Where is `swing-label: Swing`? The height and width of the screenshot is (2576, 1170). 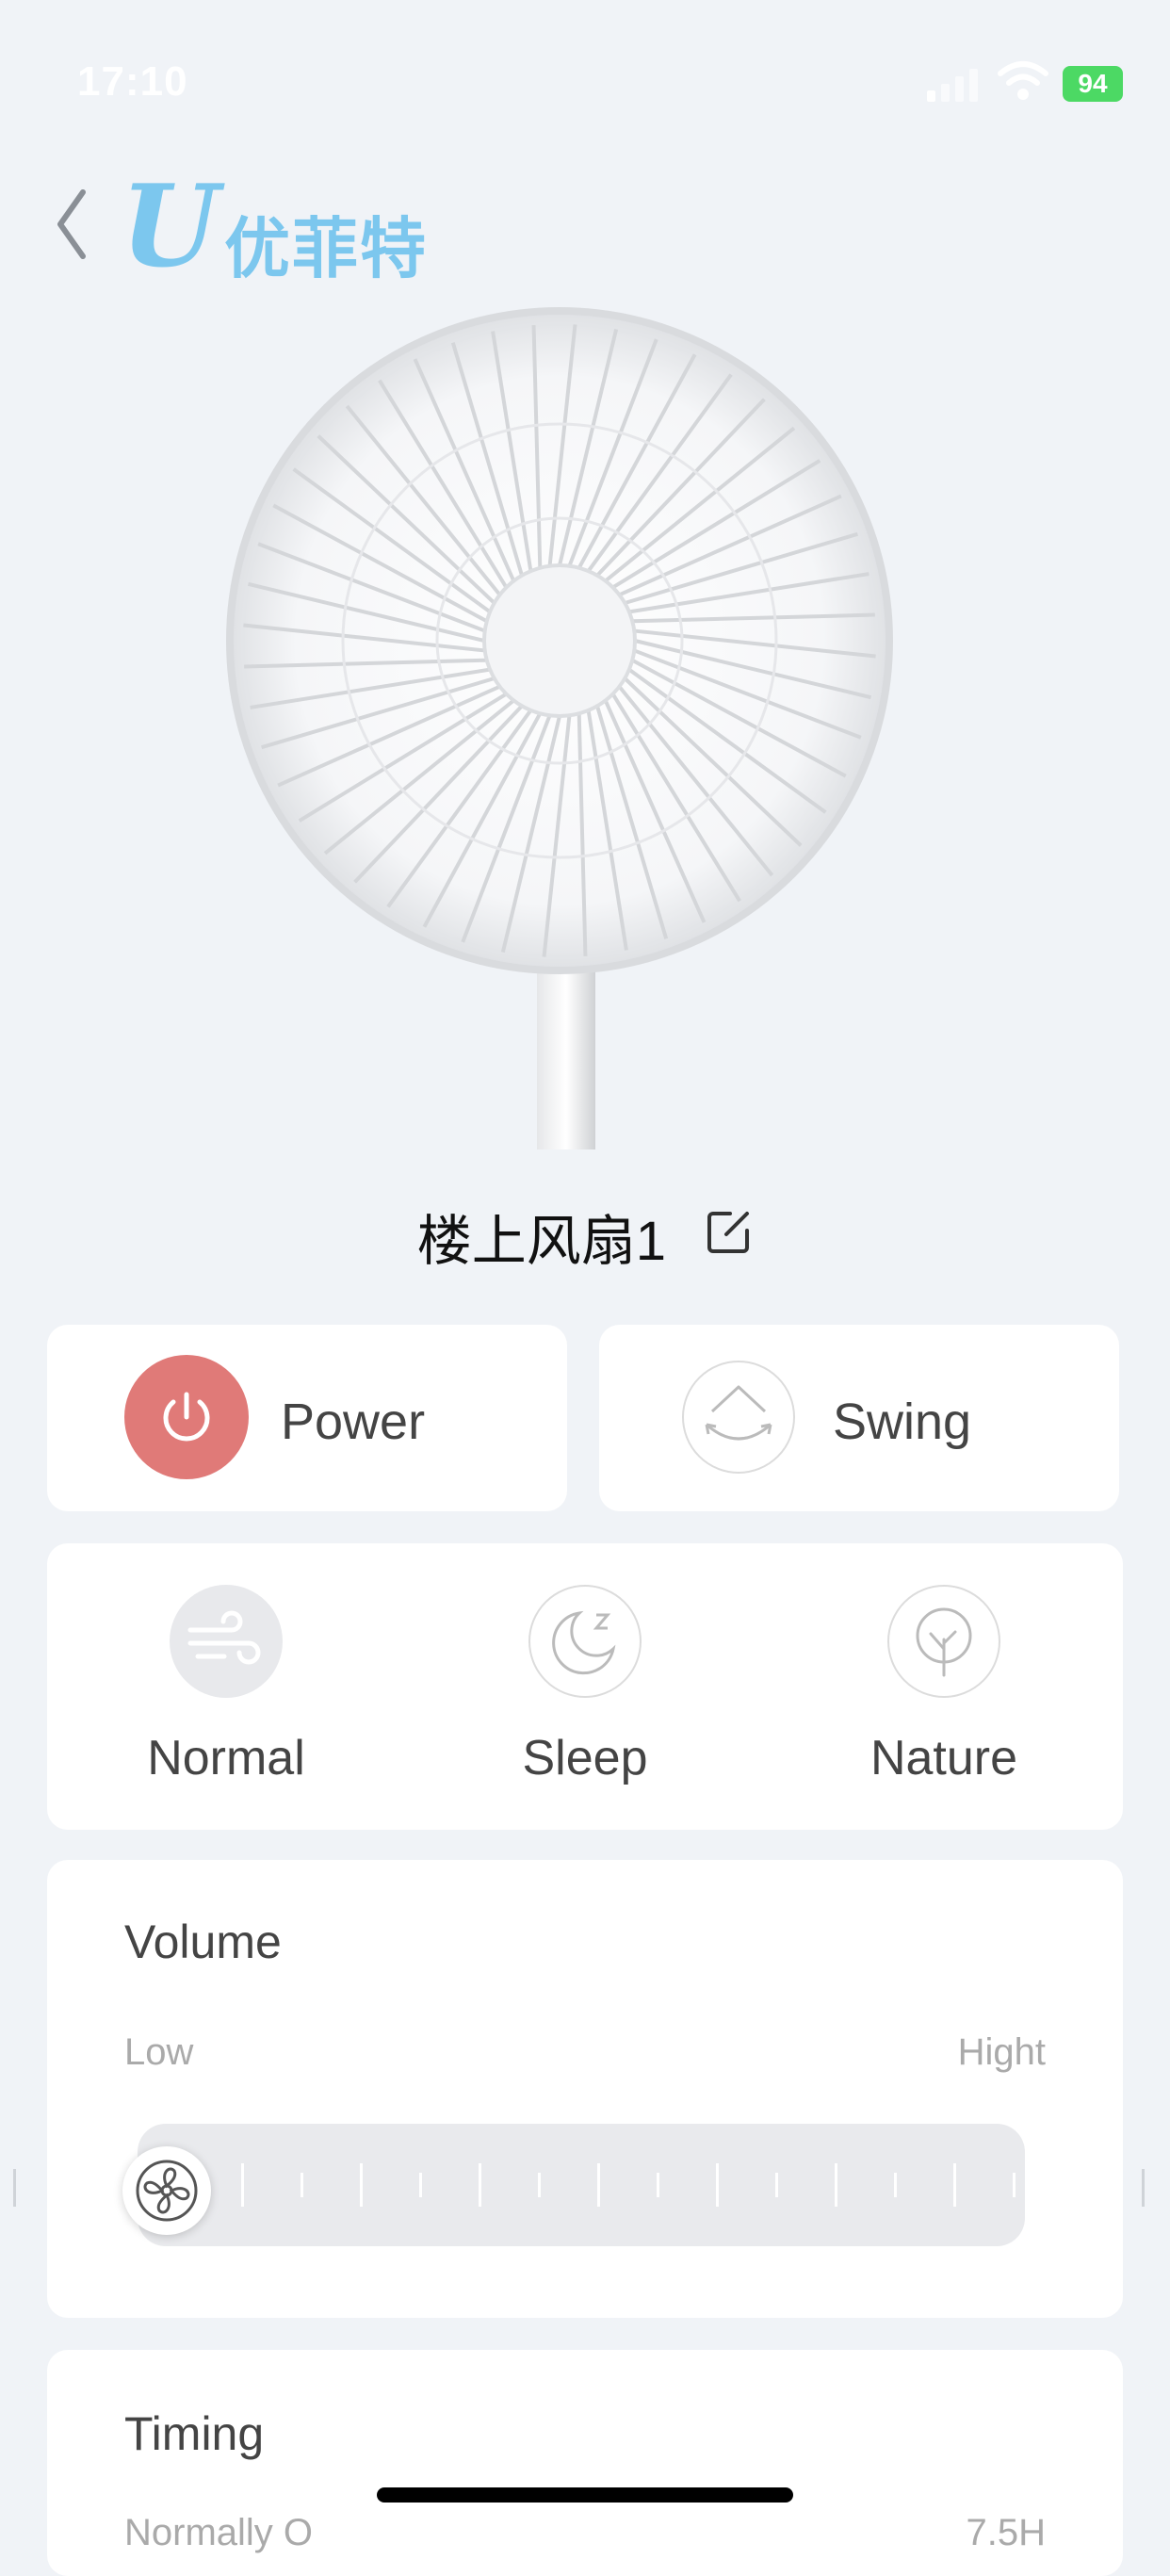
swing-label: Swing is located at coordinates (902, 1422).